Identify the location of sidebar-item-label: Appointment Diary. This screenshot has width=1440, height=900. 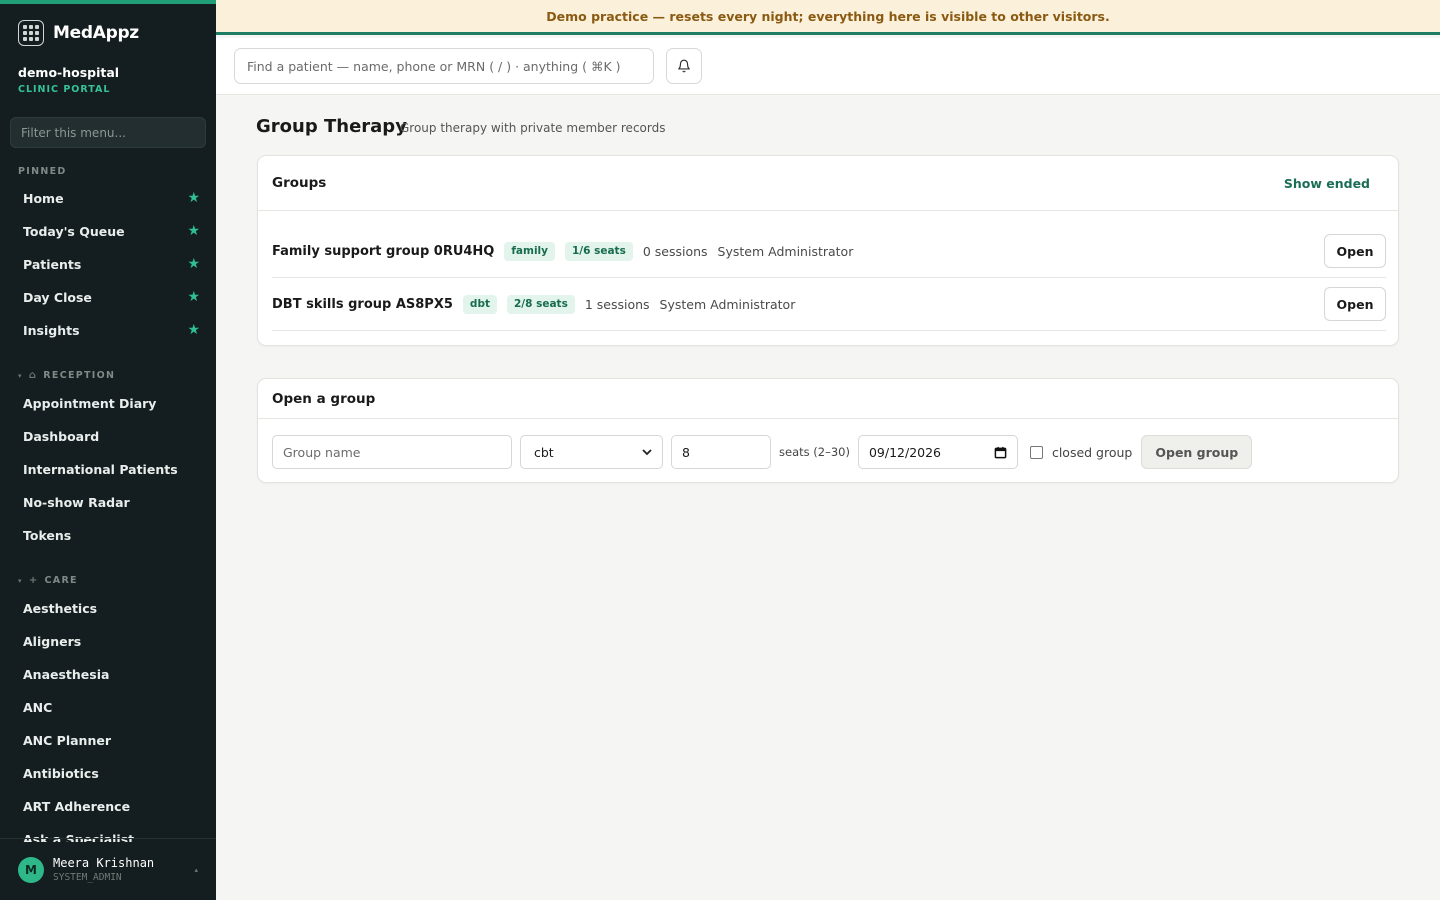
(90, 403).